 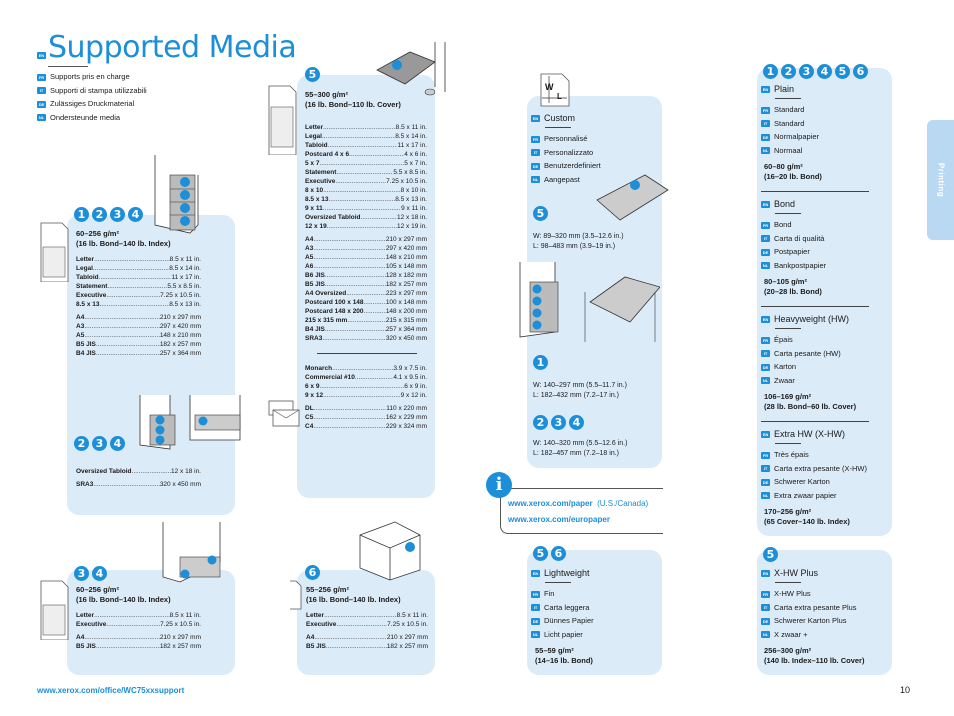 What do you see at coordinates (180, 335) in the screenshot?
I see `size-value: 148 x 210 mm` at bounding box center [180, 335].